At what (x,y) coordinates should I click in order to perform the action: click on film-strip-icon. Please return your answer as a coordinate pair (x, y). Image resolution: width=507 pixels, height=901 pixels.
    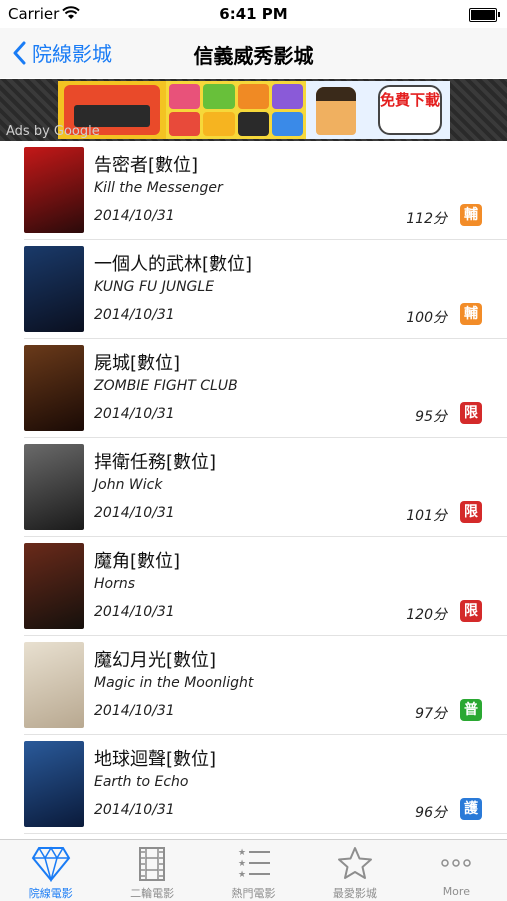
    Looking at the image, I should click on (152, 866).